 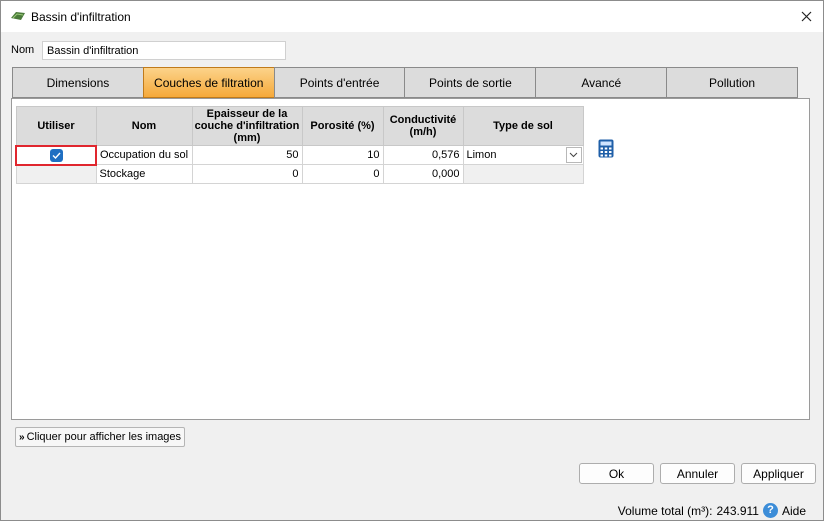 What do you see at coordinates (412, 16) in the screenshot?
I see `title-bar: Bassin d'infiltration` at bounding box center [412, 16].